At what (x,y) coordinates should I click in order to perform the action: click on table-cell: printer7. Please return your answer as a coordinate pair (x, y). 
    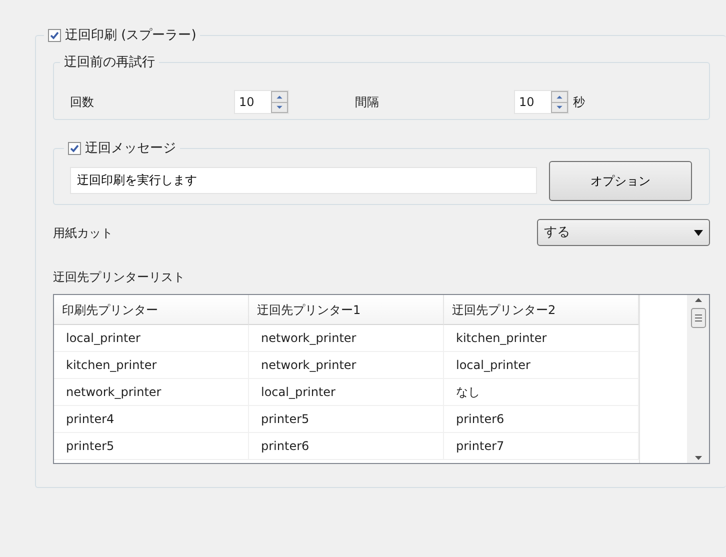
    Looking at the image, I should click on (541, 446).